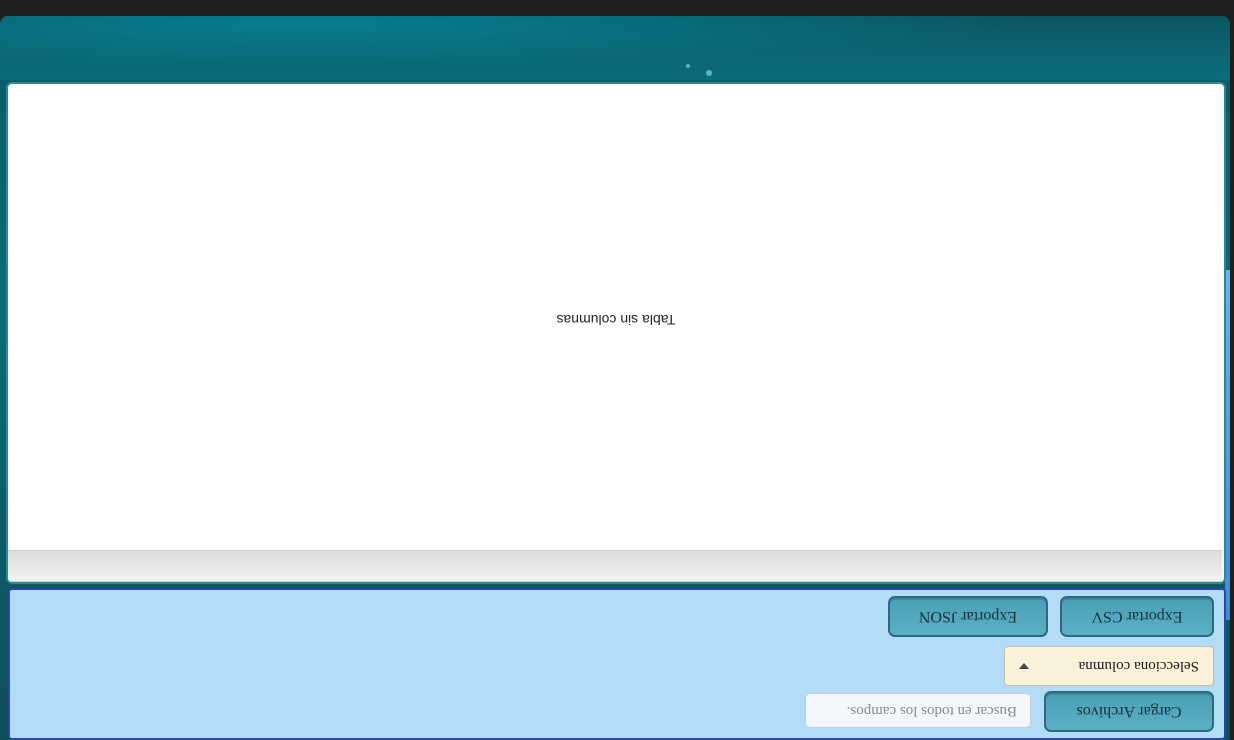  I want to click on header-banner, so click(615, 48).